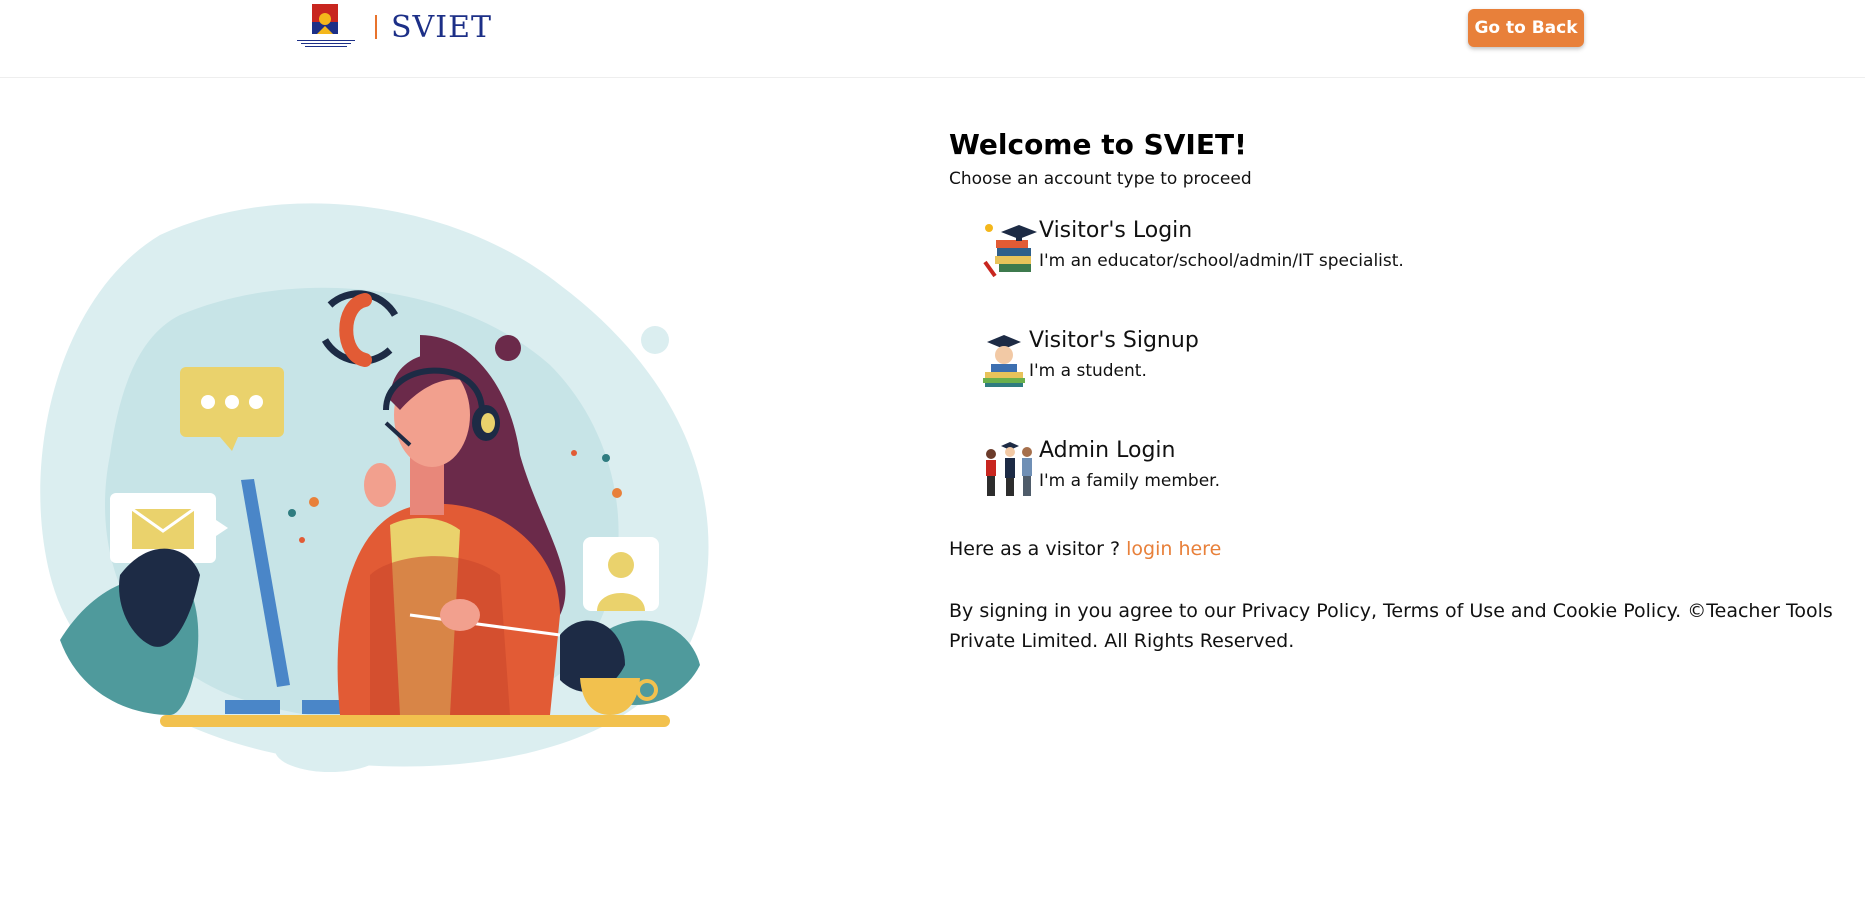 Image resolution: width=1865 pixels, height=898 pixels. What do you see at coordinates (1526, 28) in the screenshot?
I see `go-back-button: Go to Back` at bounding box center [1526, 28].